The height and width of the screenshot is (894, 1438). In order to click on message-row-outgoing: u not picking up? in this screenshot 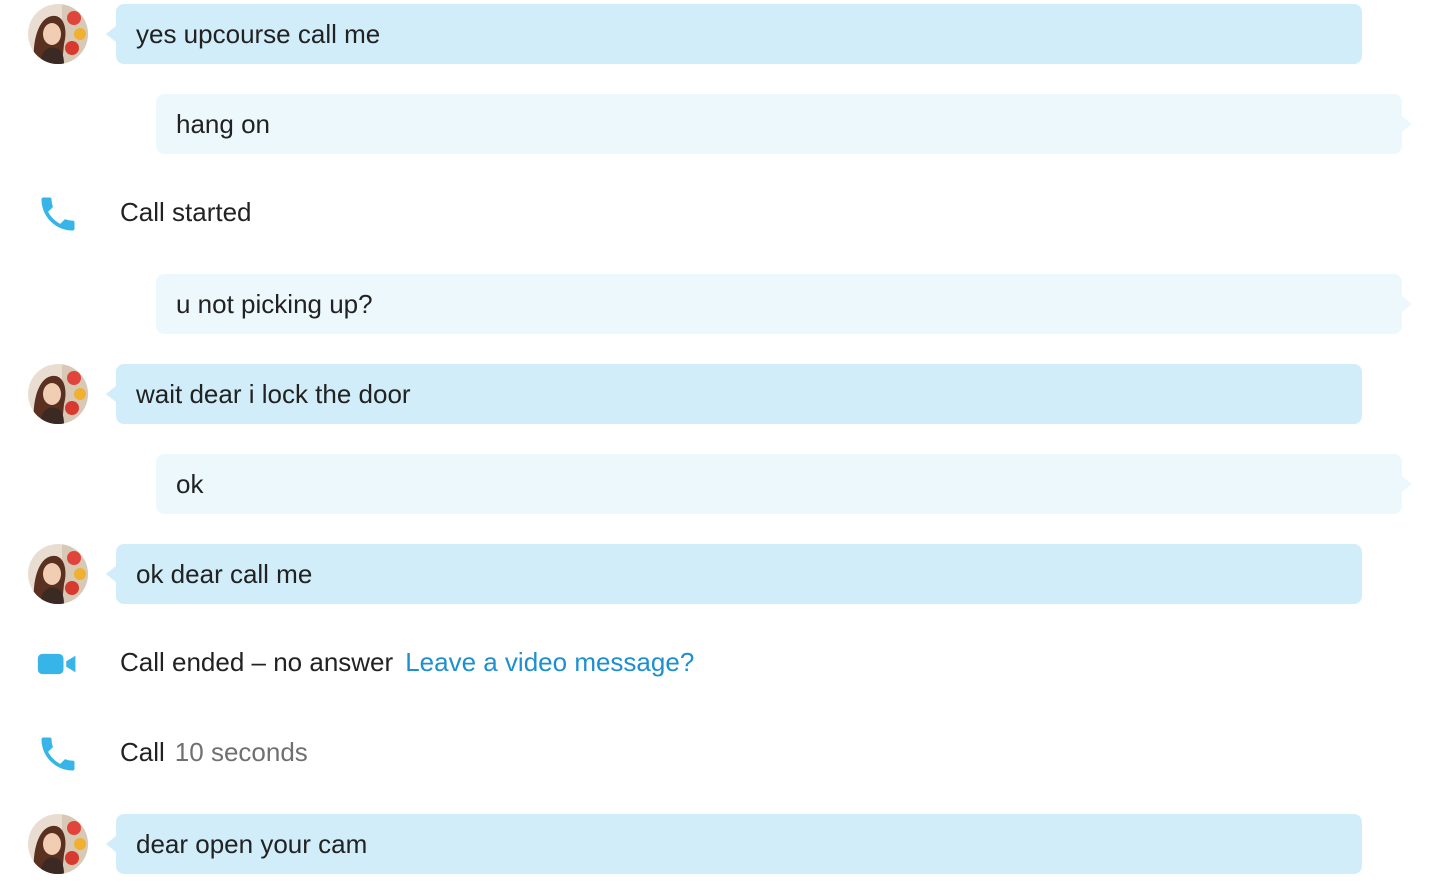, I will do `click(719, 304)`.